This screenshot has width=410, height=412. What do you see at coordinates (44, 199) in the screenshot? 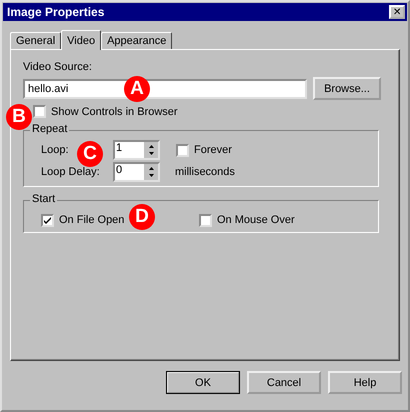
I see `group-title: Start` at bounding box center [44, 199].